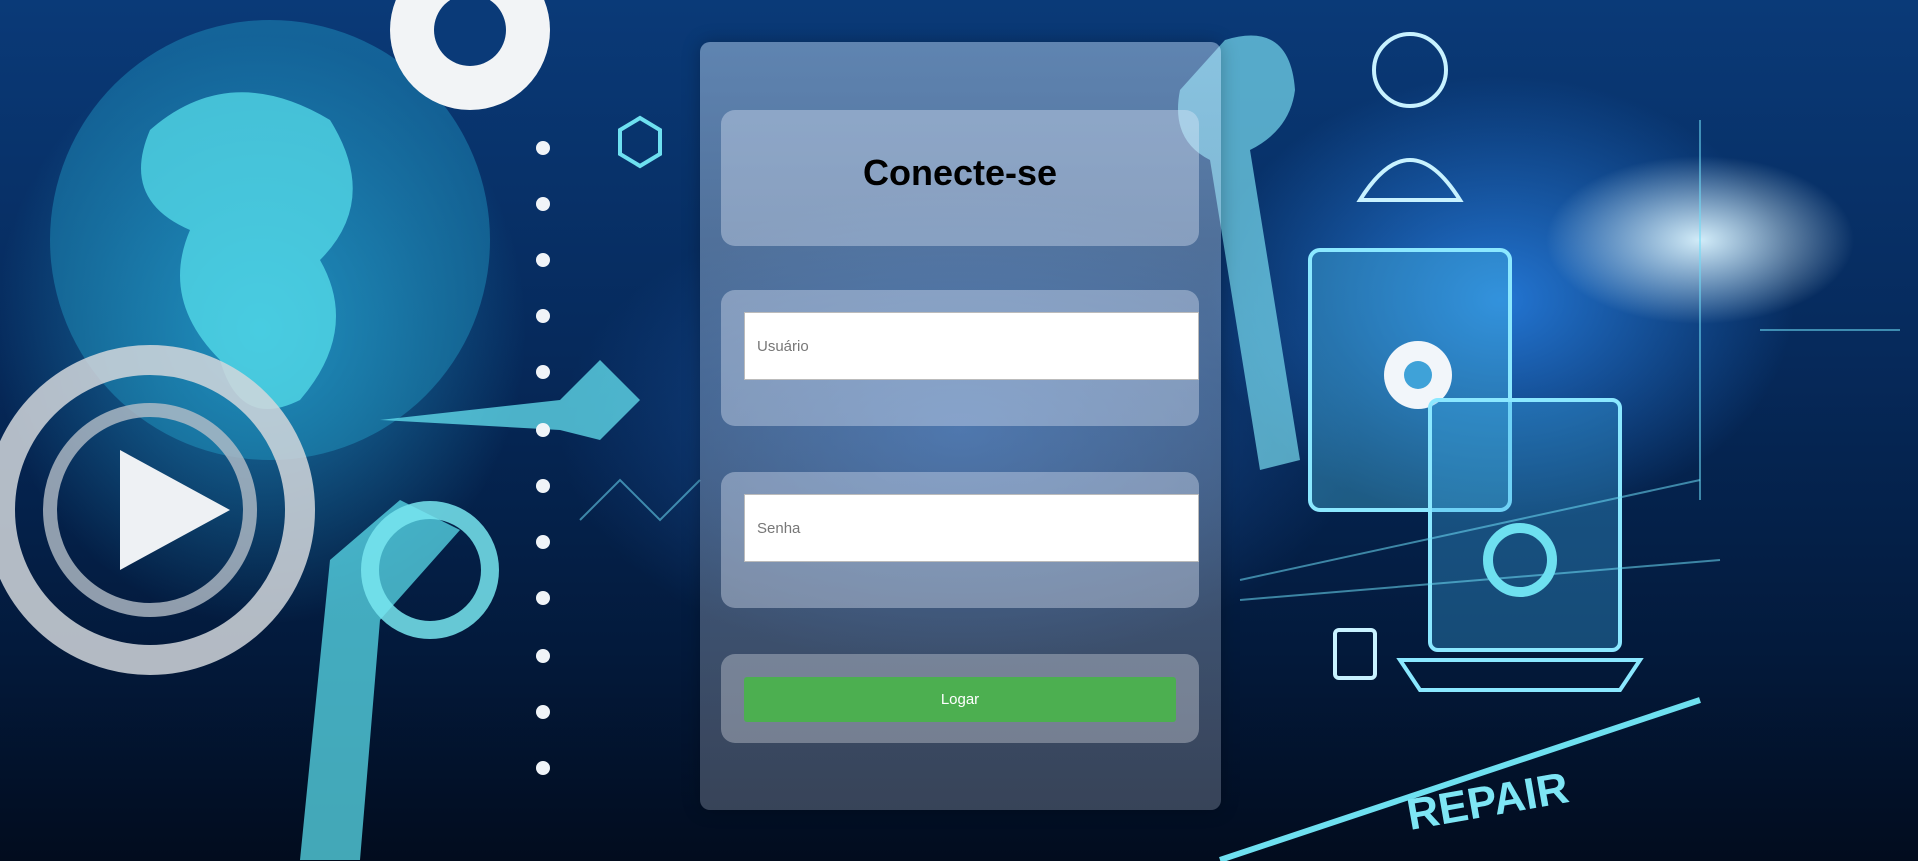  I want to click on title-card: Conecte-se, so click(960, 178).